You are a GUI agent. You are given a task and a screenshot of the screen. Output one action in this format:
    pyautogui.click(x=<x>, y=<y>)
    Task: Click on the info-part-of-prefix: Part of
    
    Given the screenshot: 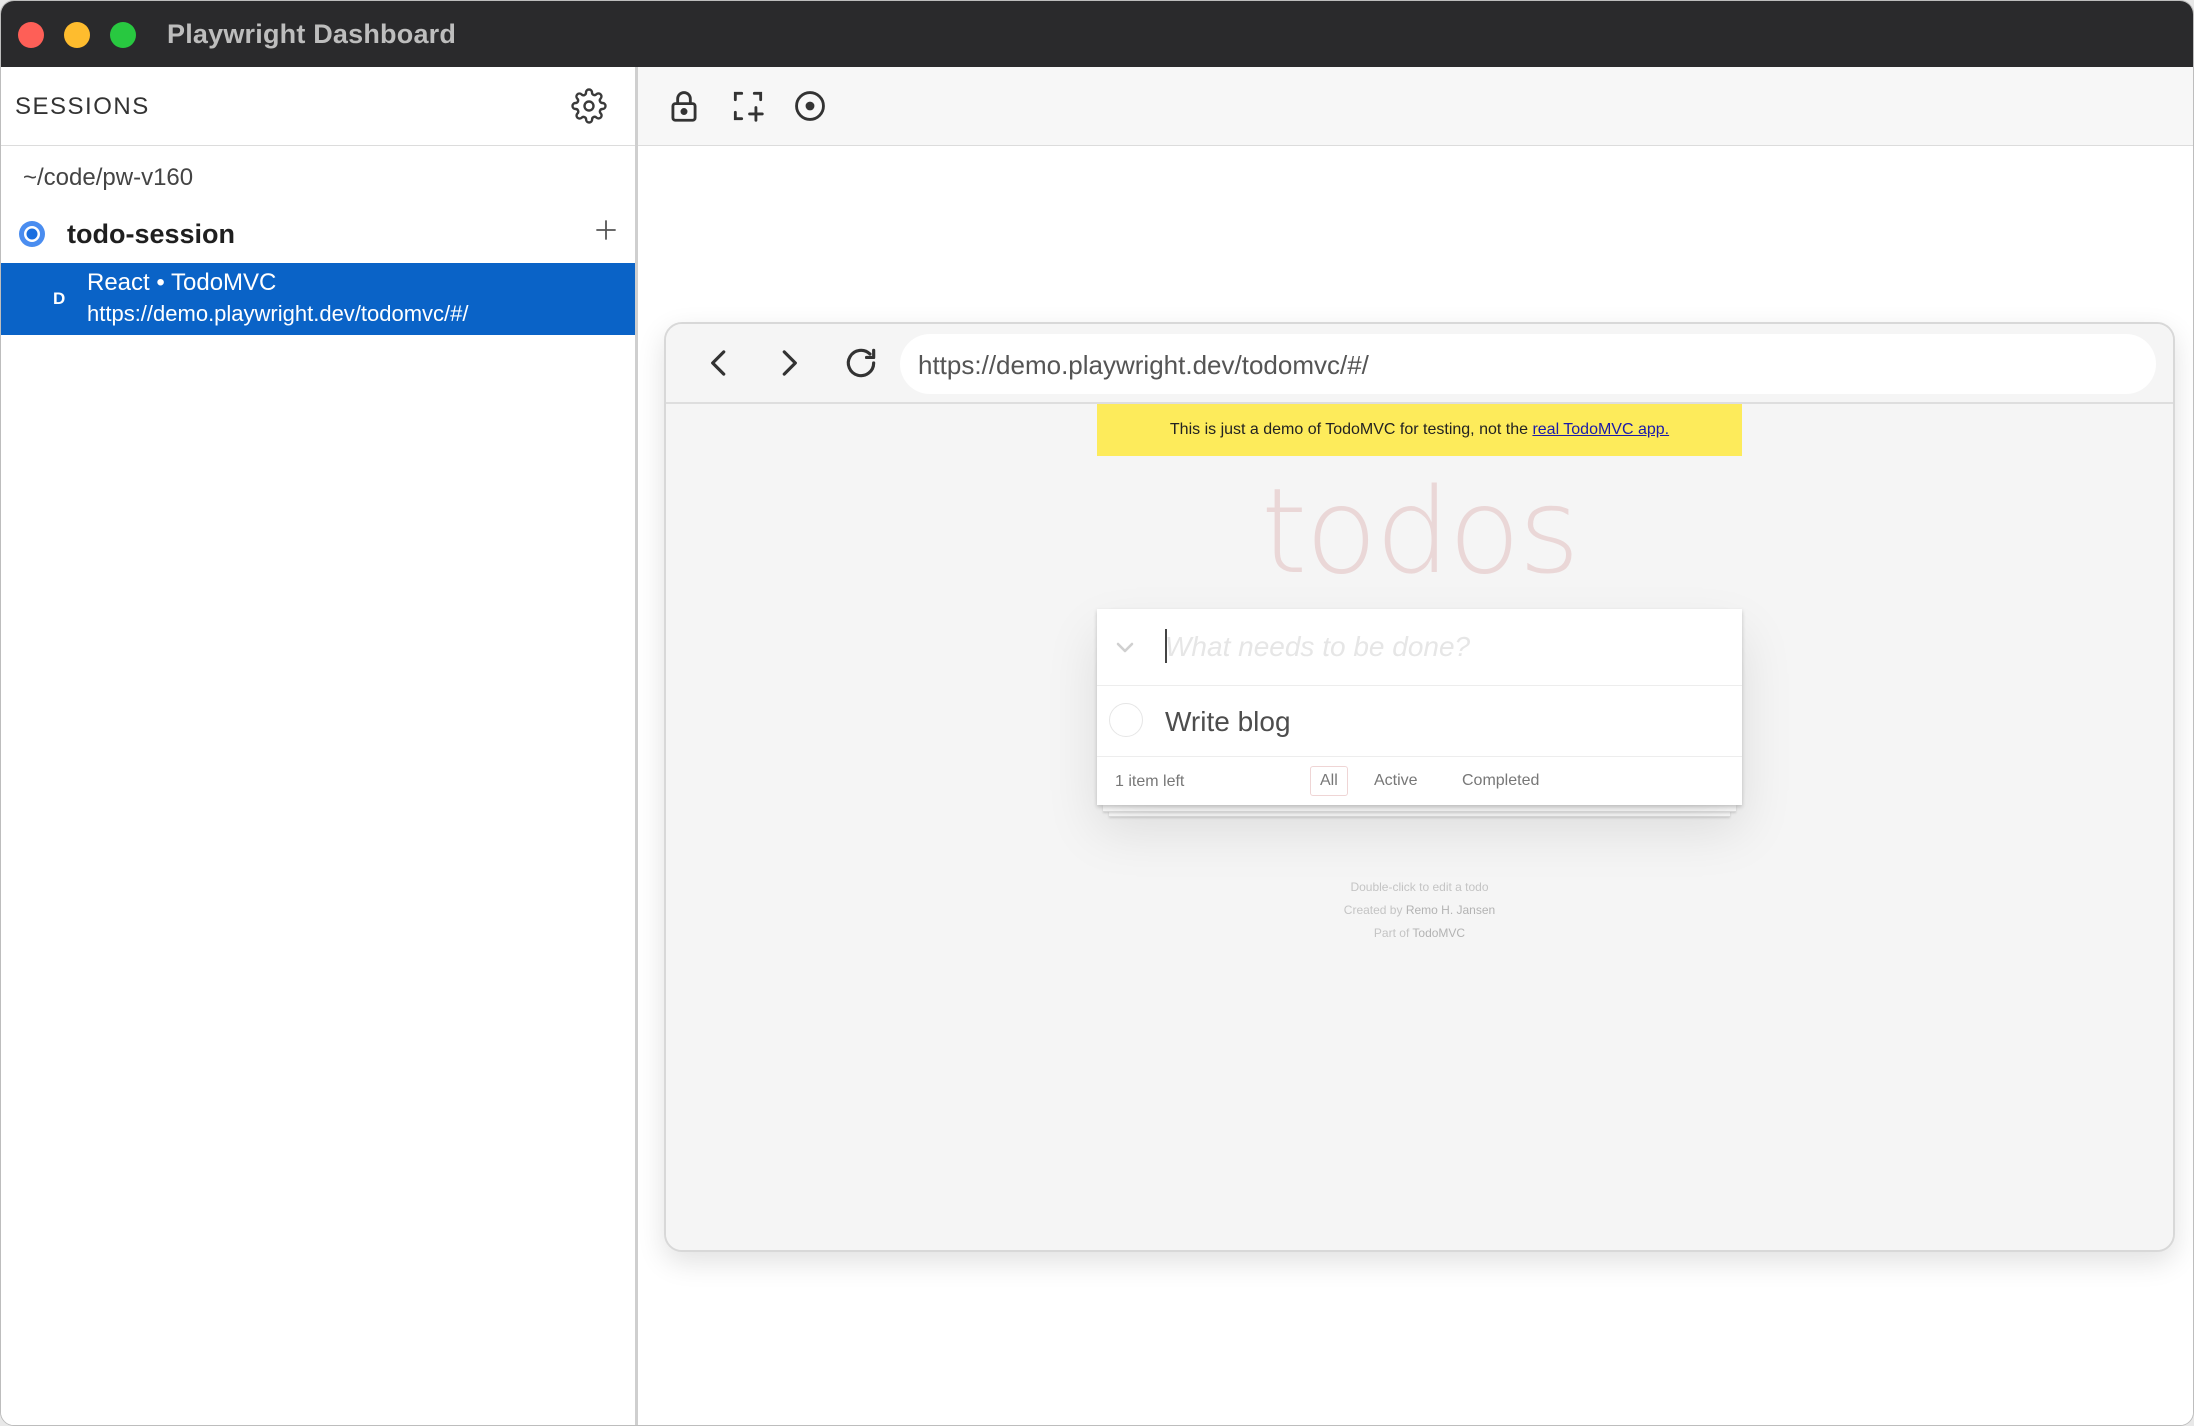 What is the action you would take?
    pyautogui.click(x=1393, y=933)
    